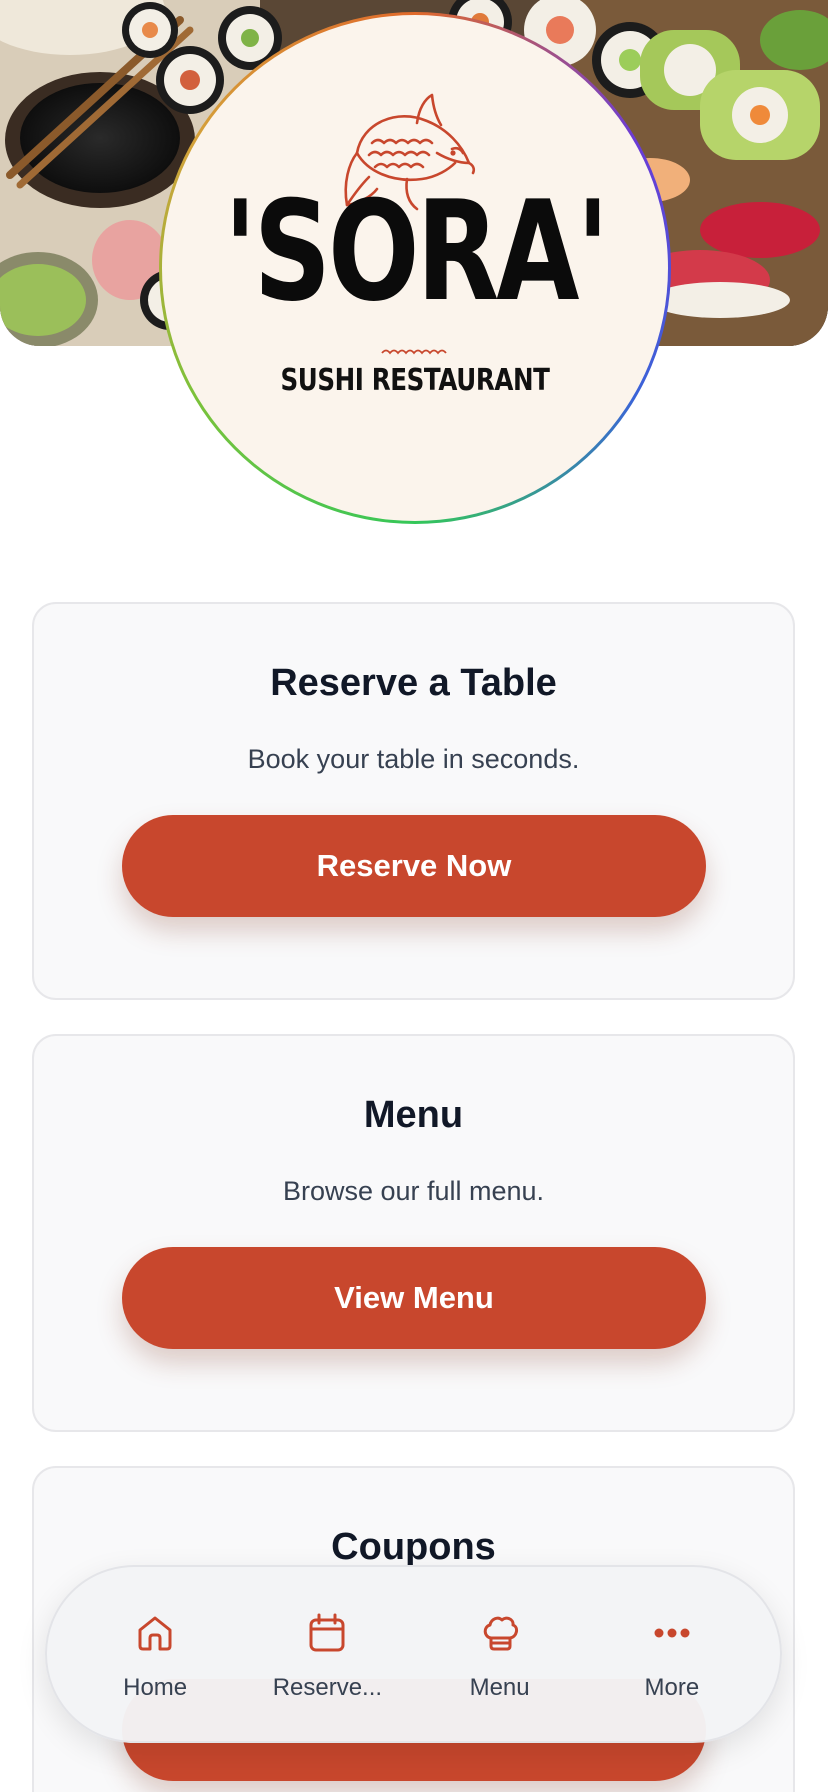 The width and height of the screenshot is (828, 1792). What do you see at coordinates (672, 1633) in the screenshot?
I see `more-dots-icon` at bounding box center [672, 1633].